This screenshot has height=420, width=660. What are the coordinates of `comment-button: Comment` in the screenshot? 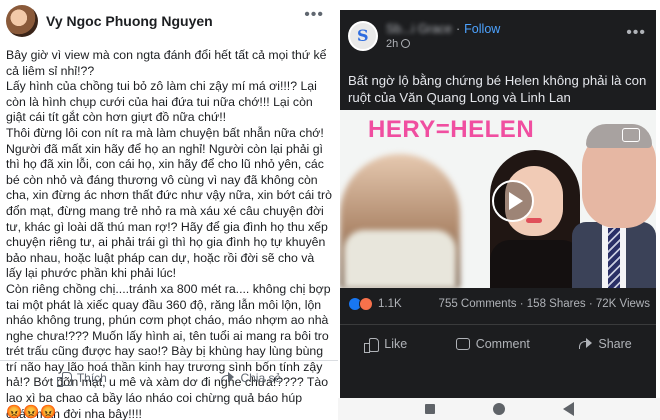 It's located at (492, 343).